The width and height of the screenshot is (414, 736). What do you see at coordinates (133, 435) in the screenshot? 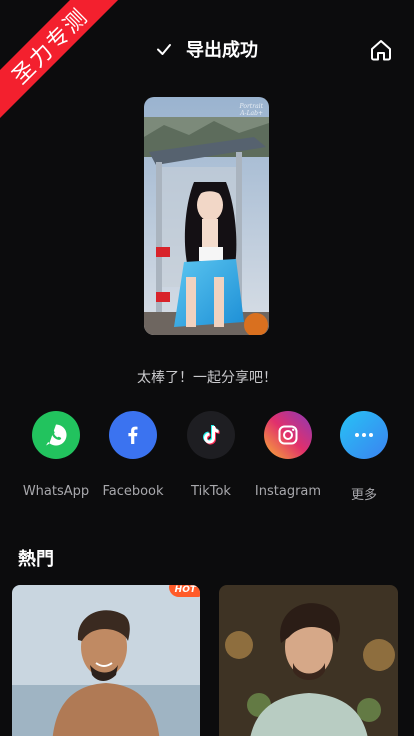
I see `facebook-icon` at bounding box center [133, 435].